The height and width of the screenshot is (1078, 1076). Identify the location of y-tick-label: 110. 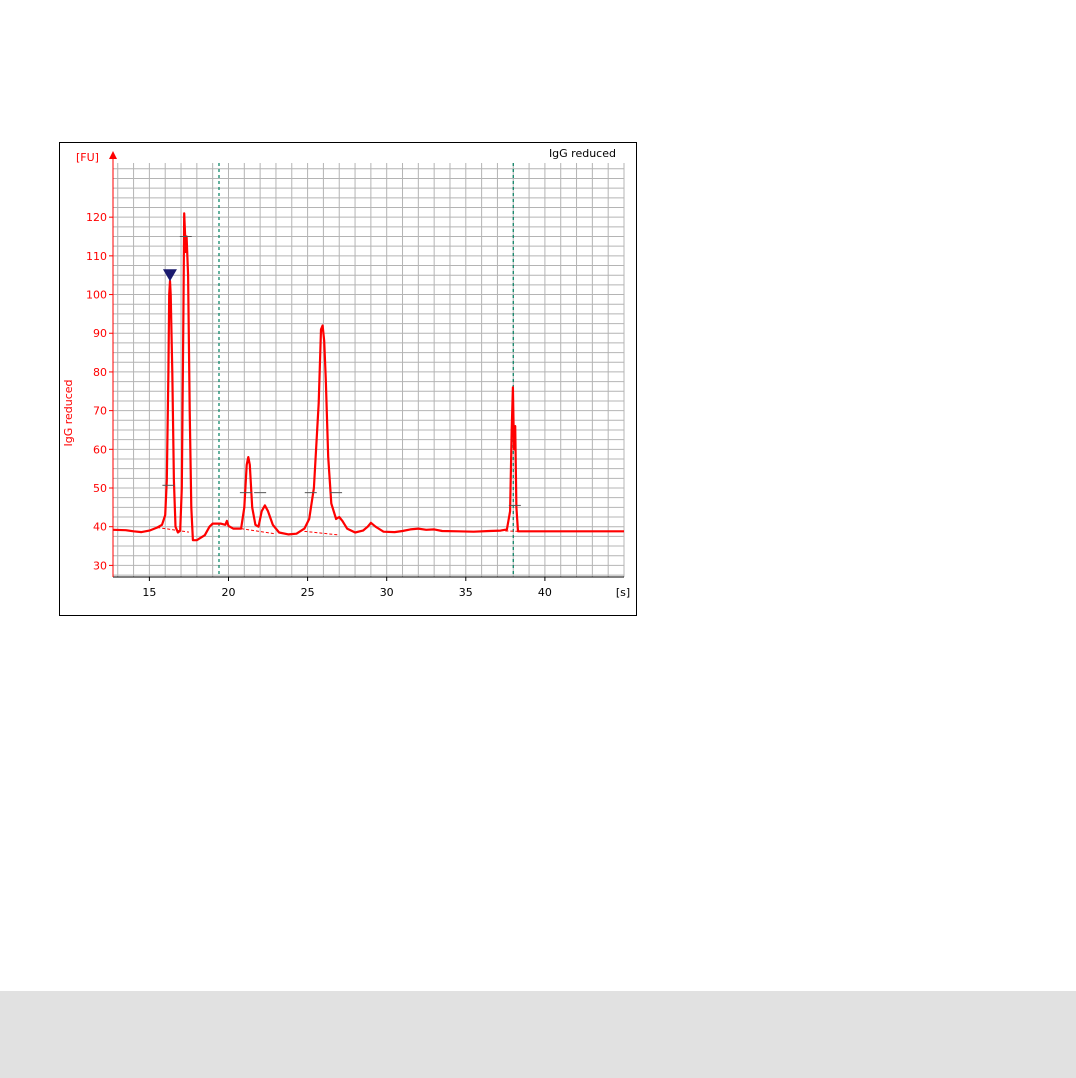
(96, 256).